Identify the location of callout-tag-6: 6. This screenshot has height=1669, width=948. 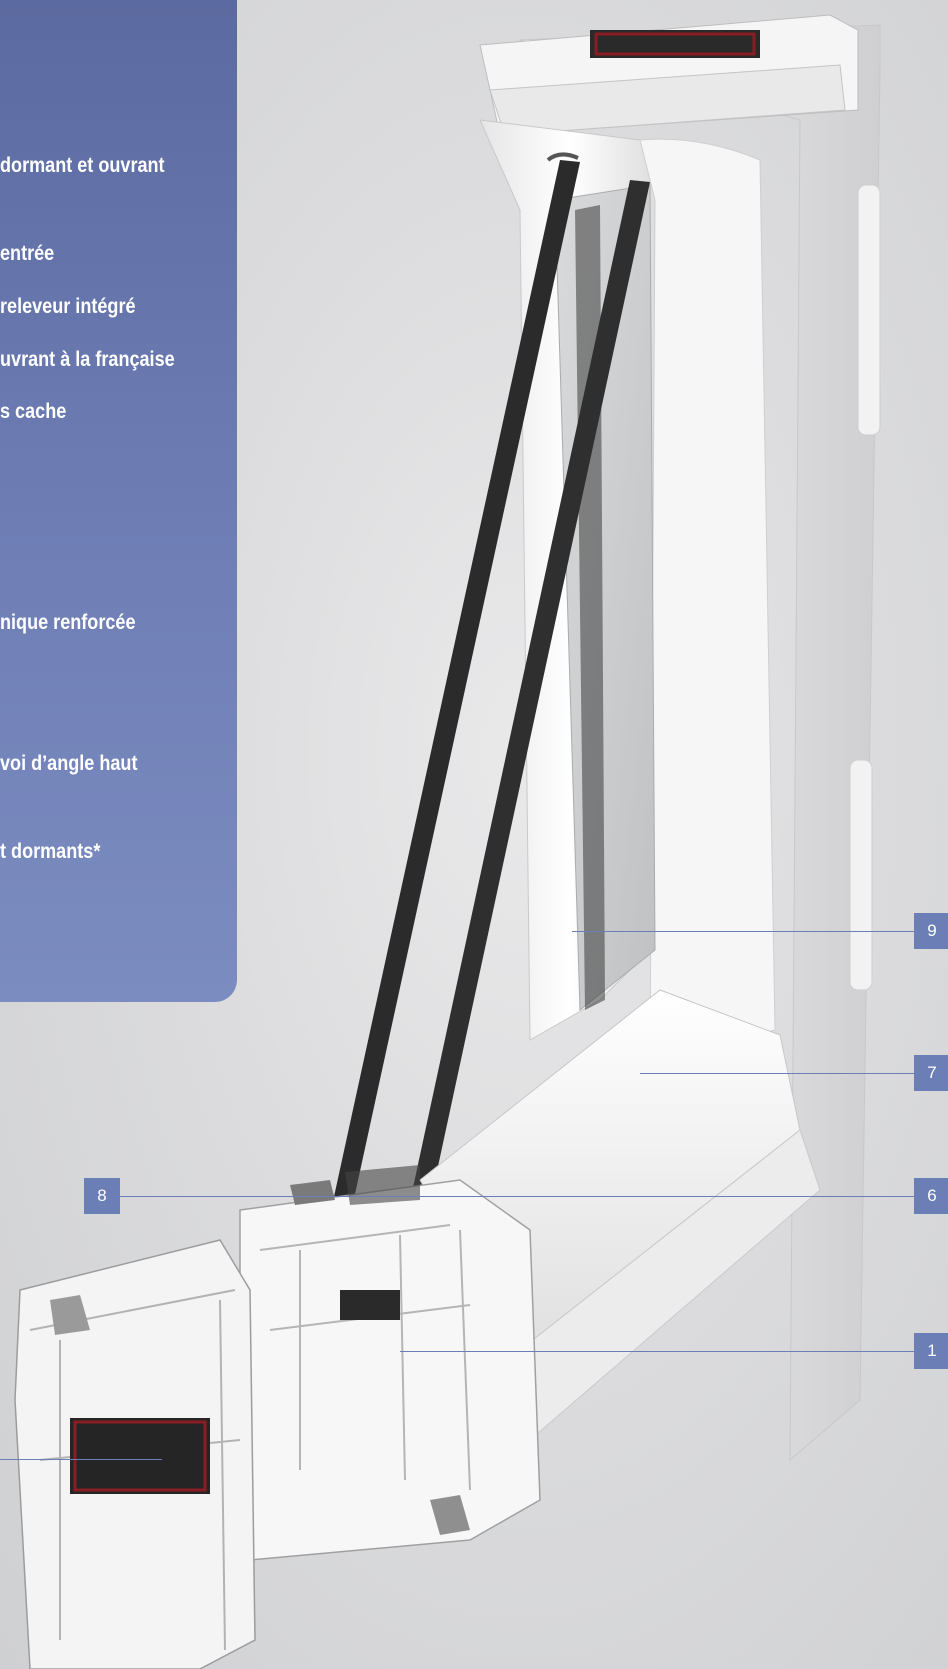
(931, 1196).